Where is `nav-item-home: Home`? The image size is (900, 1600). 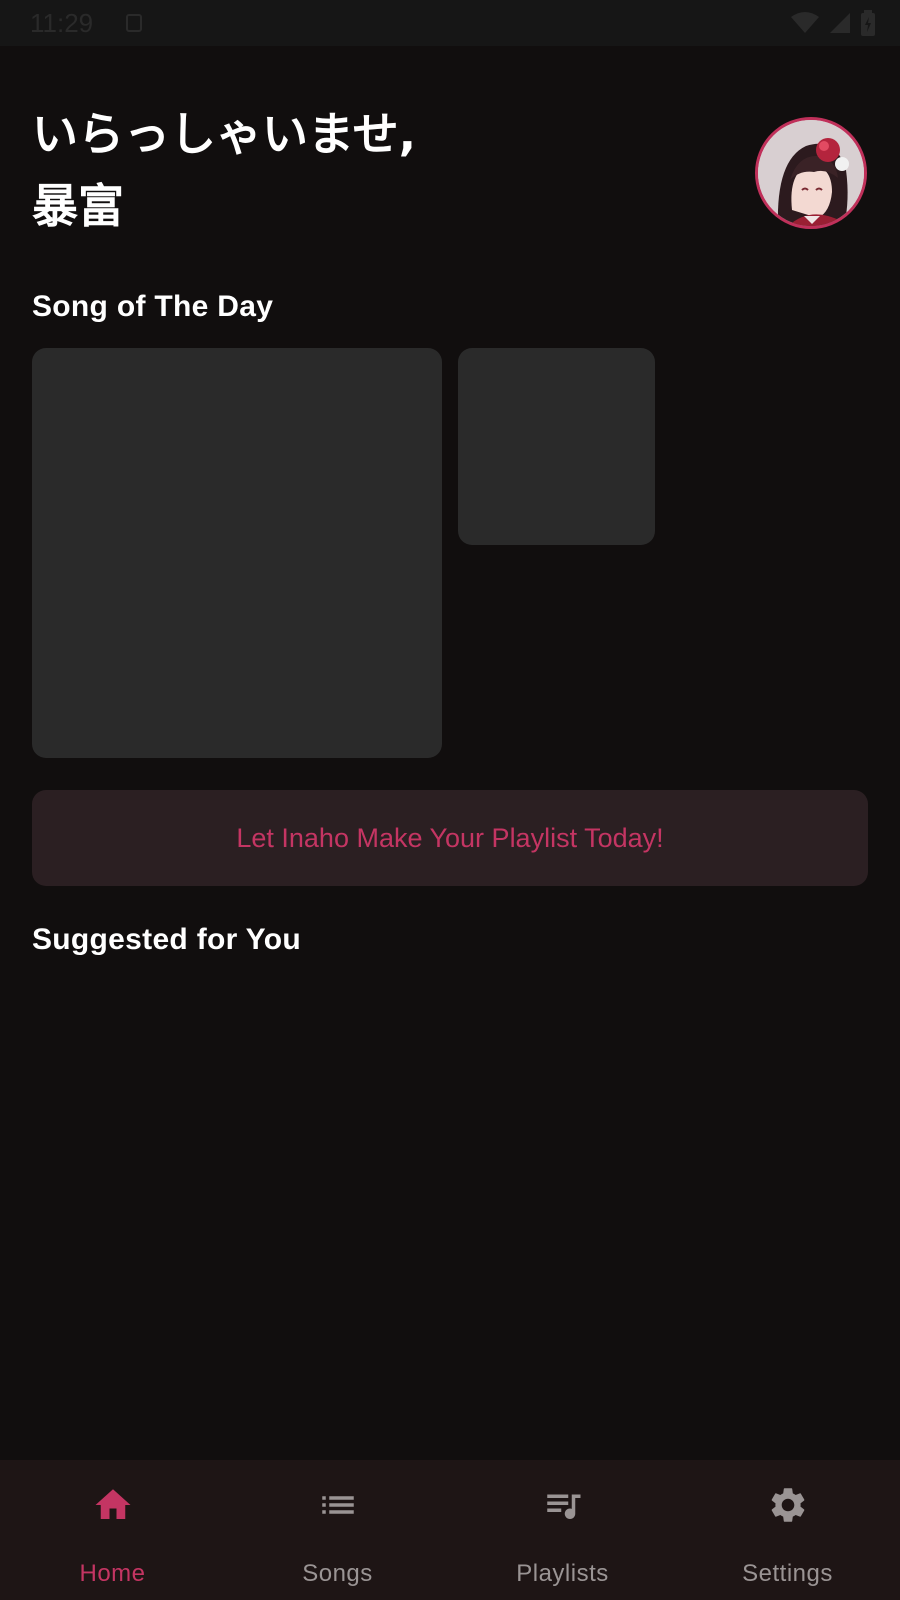 nav-item-home: Home is located at coordinates (112, 1530).